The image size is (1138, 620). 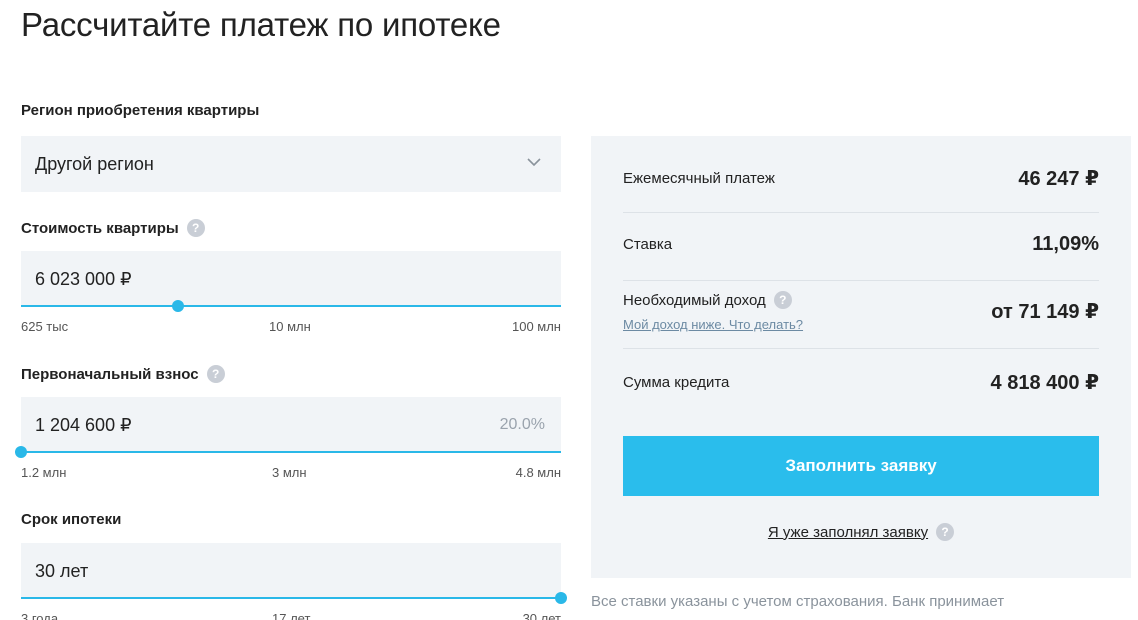 I want to click on price-tick-mid: 10 млн, so click(x=290, y=326).